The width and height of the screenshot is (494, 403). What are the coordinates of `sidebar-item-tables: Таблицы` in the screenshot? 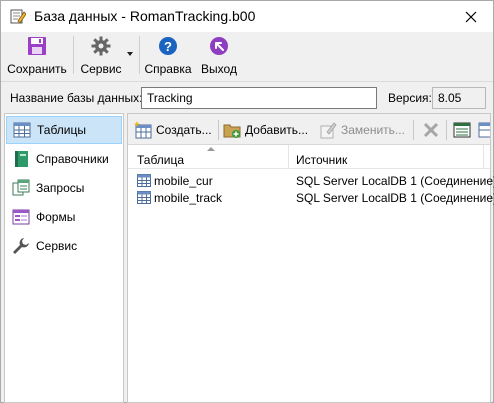 It's located at (64, 130).